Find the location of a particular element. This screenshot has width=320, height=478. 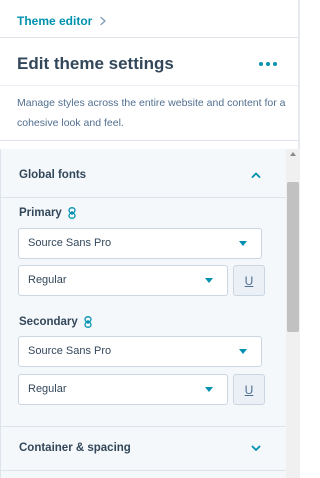

primary-font-weight-select: Regular is located at coordinates (123, 280).